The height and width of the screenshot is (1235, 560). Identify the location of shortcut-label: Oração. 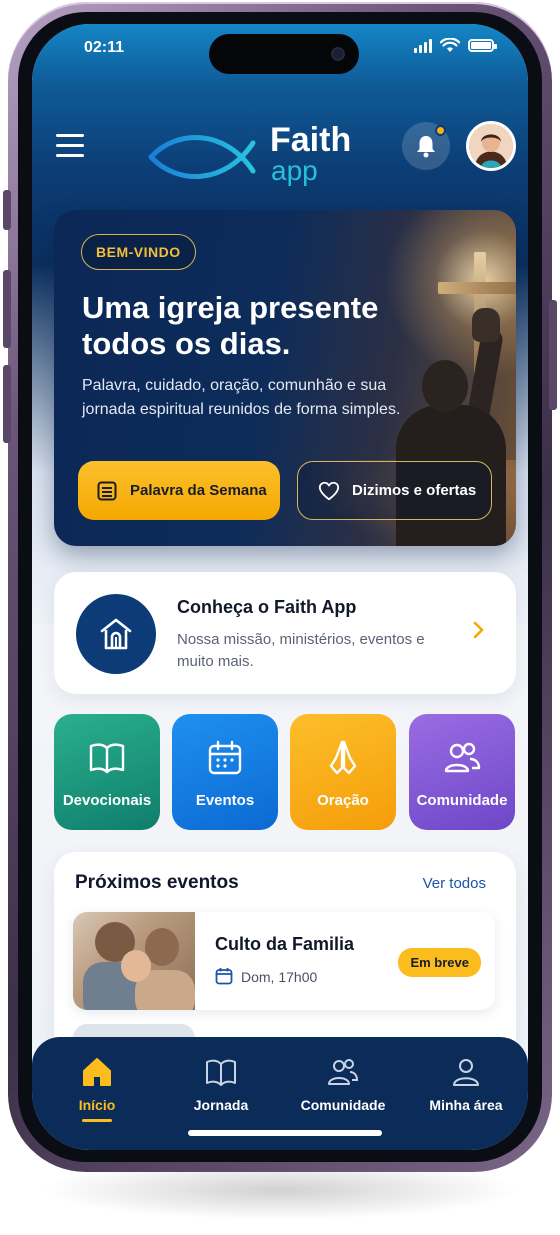
(343, 800).